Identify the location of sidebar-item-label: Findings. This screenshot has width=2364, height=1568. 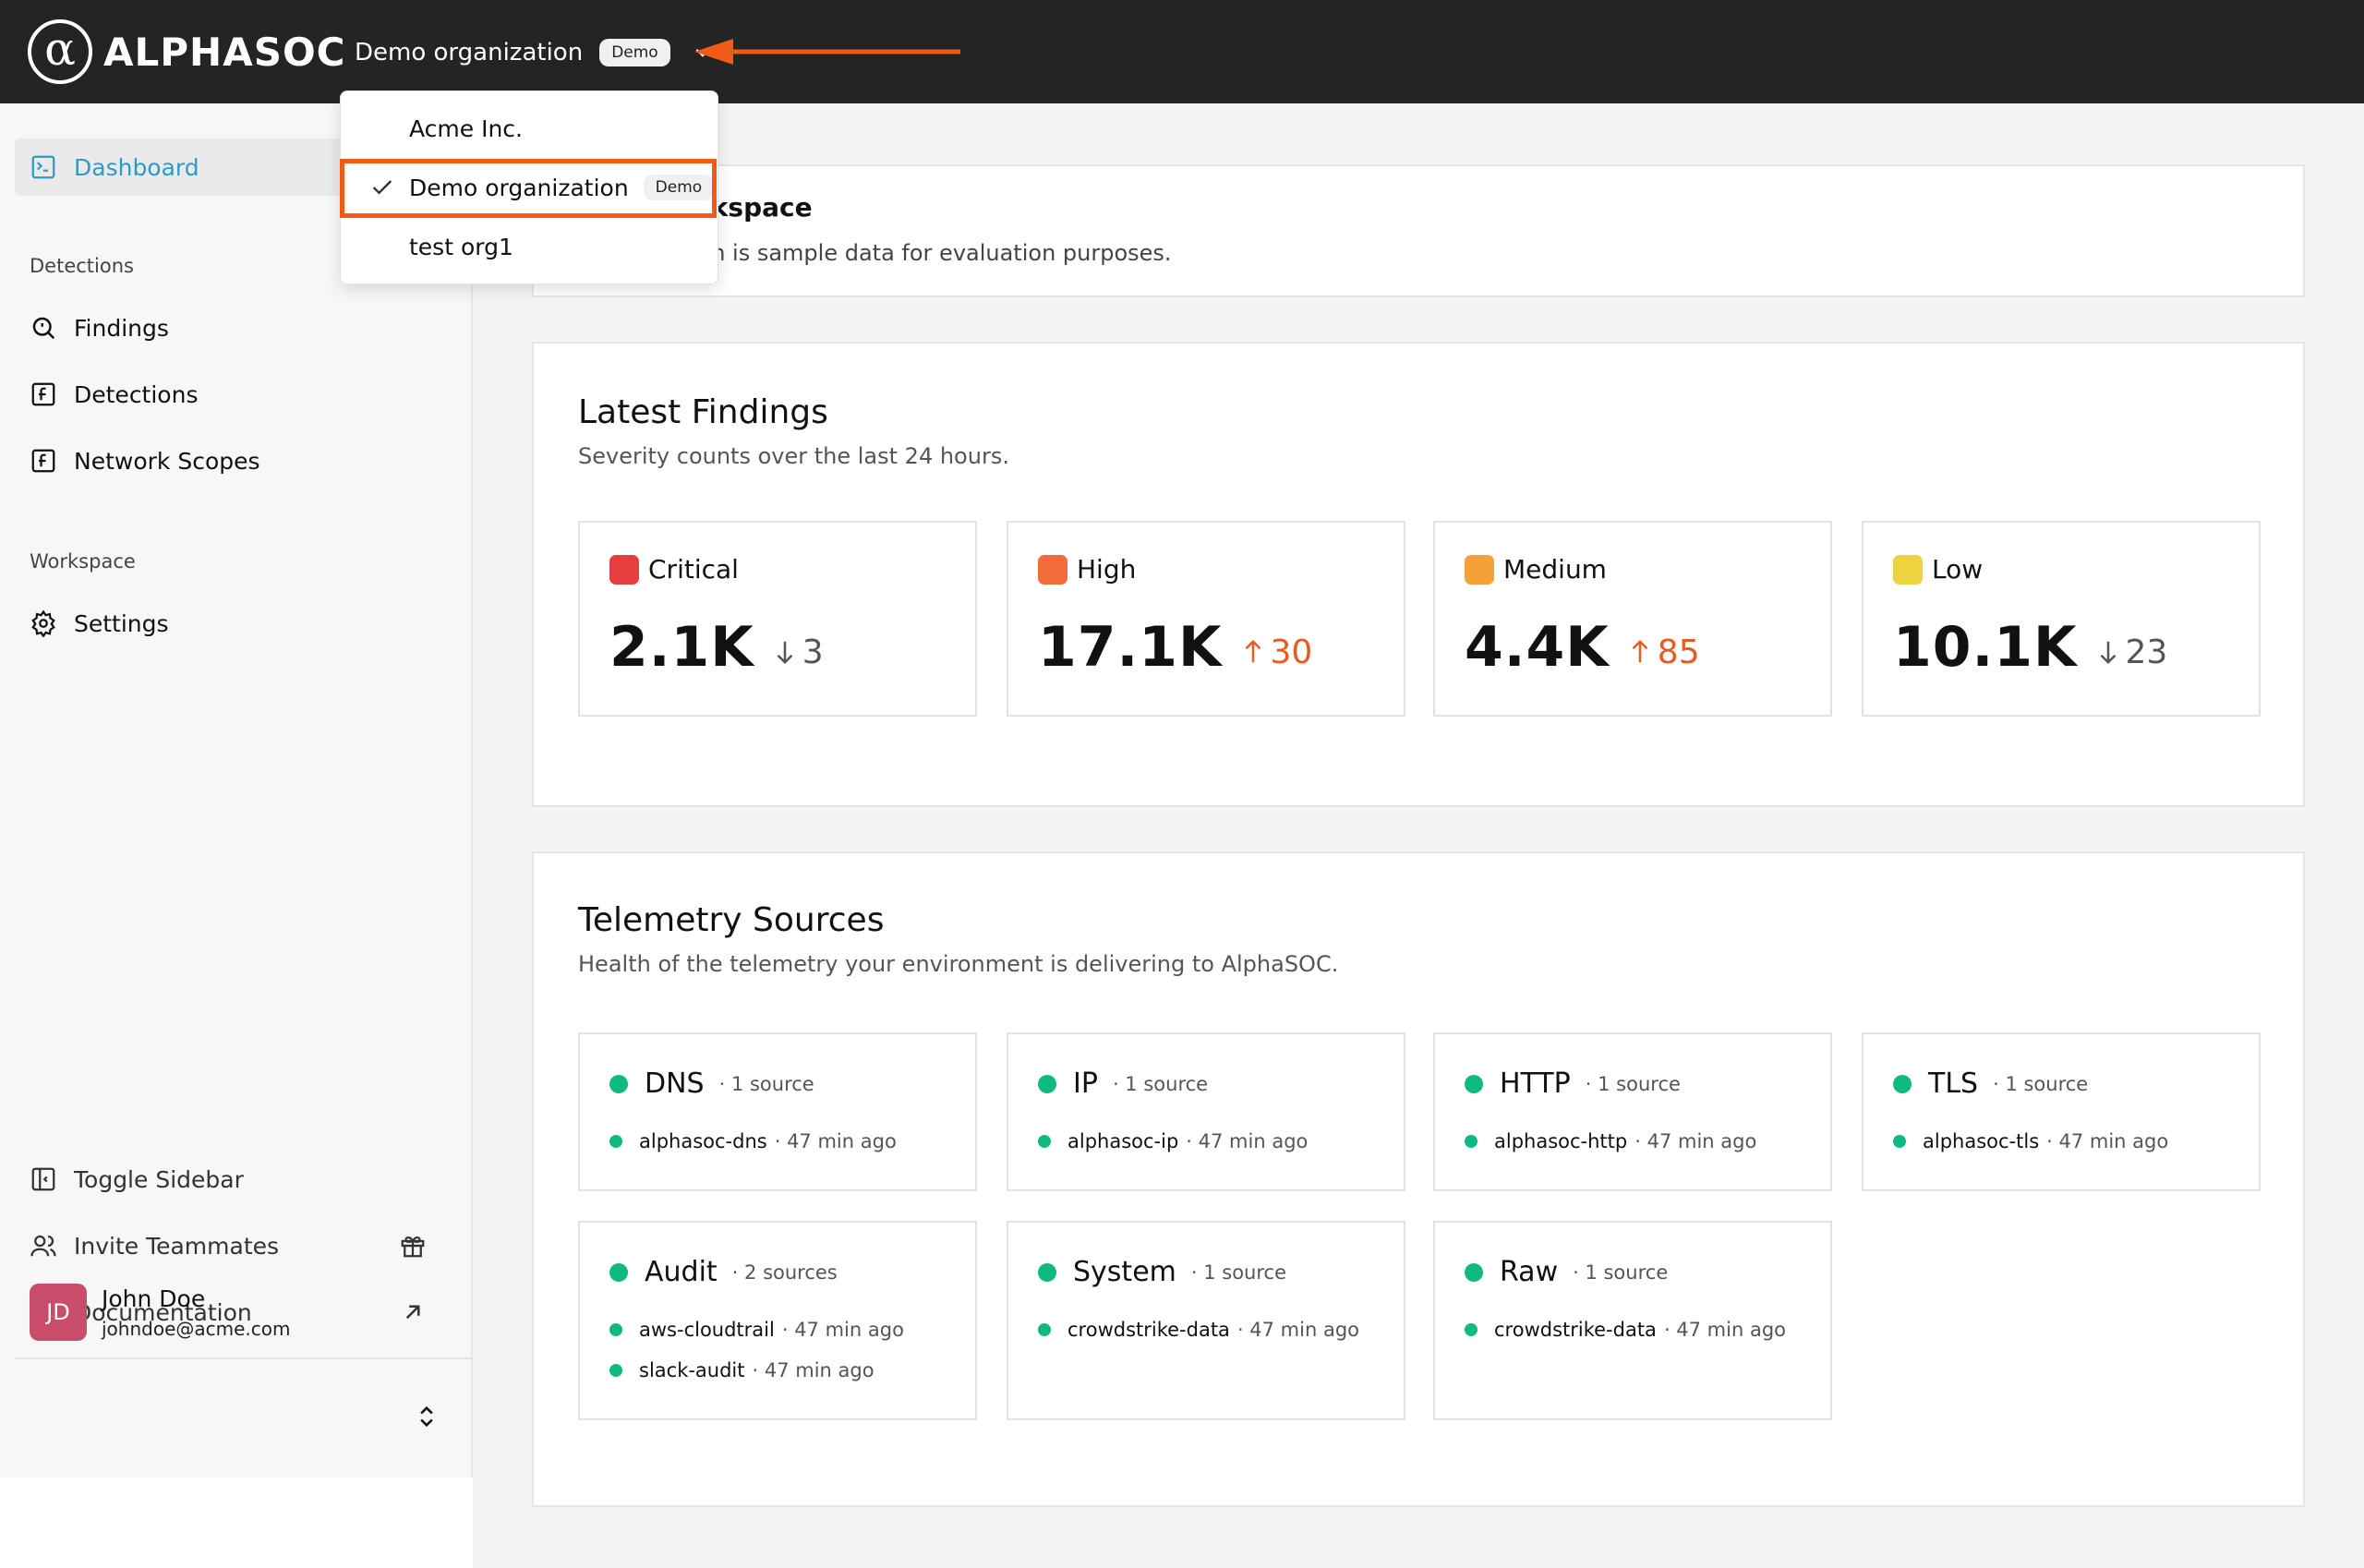
(121, 328).